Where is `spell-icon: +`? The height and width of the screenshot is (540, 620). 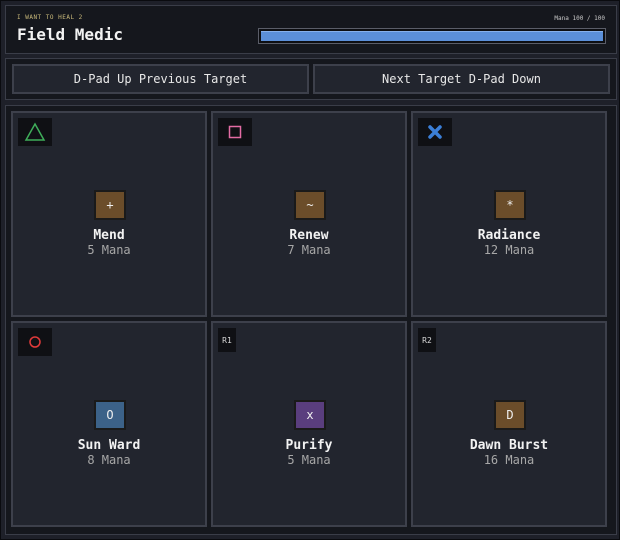
spell-icon: + is located at coordinates (110, 205).